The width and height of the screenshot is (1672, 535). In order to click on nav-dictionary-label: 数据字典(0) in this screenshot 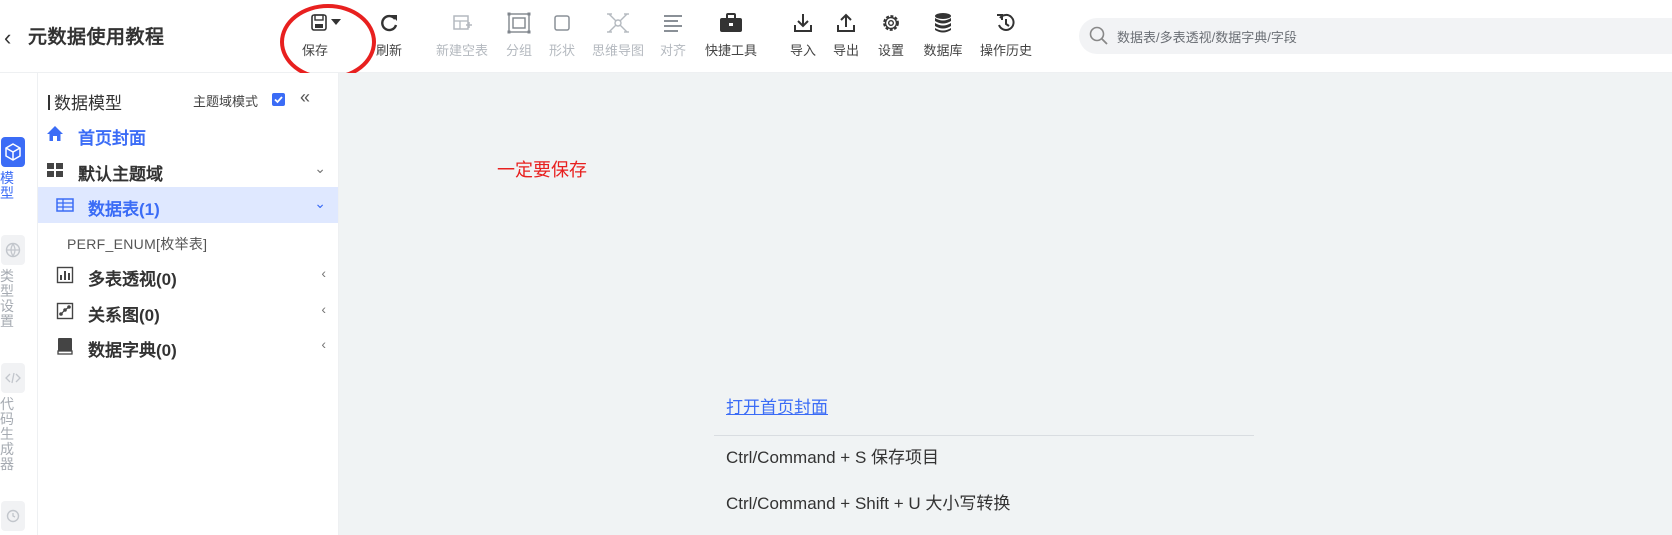, I will do `click(132, 350)`.